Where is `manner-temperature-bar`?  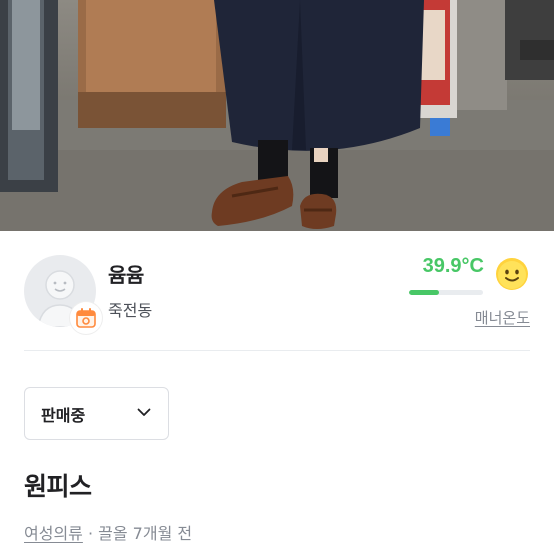
manner-temperature-bar is located at coordinates (446, 292).